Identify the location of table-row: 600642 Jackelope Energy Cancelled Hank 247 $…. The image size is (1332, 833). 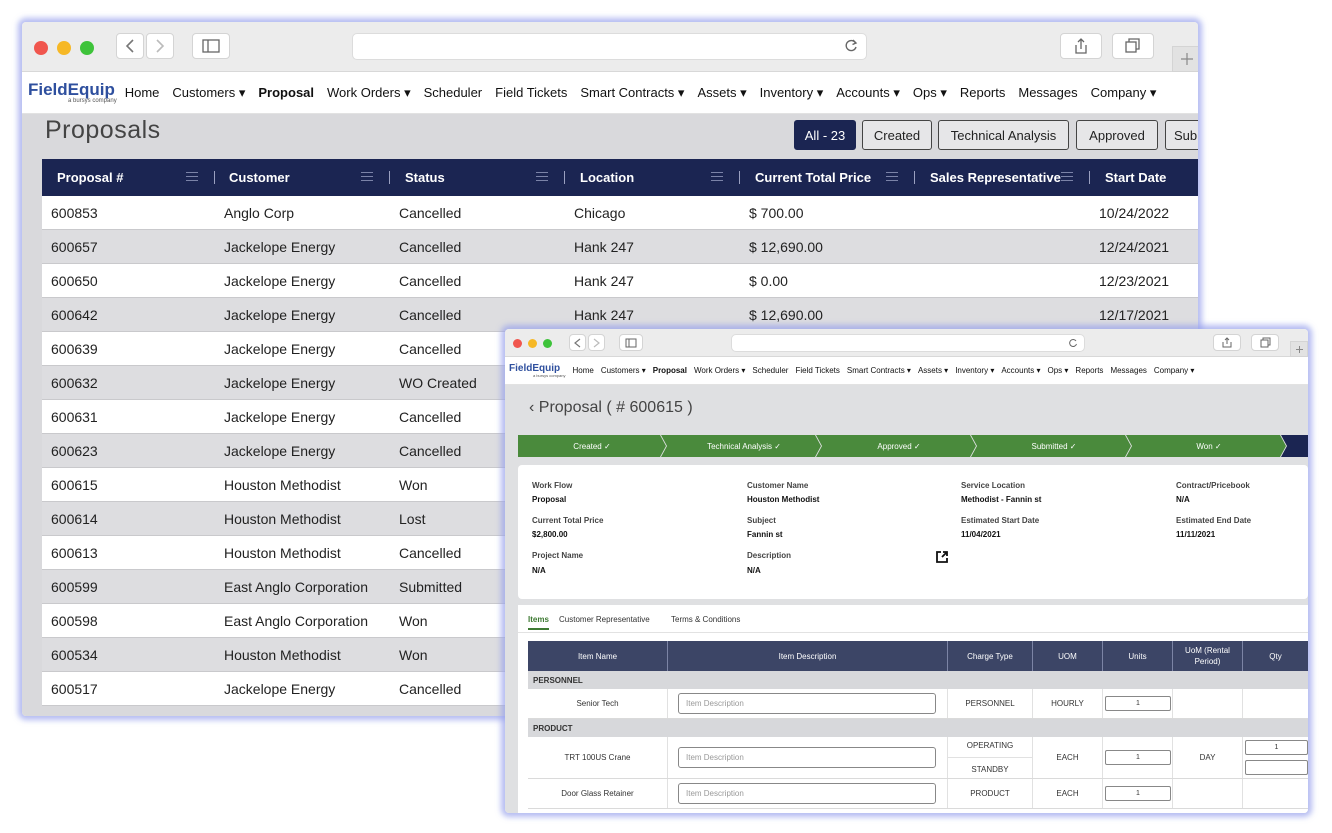
(620, 315).